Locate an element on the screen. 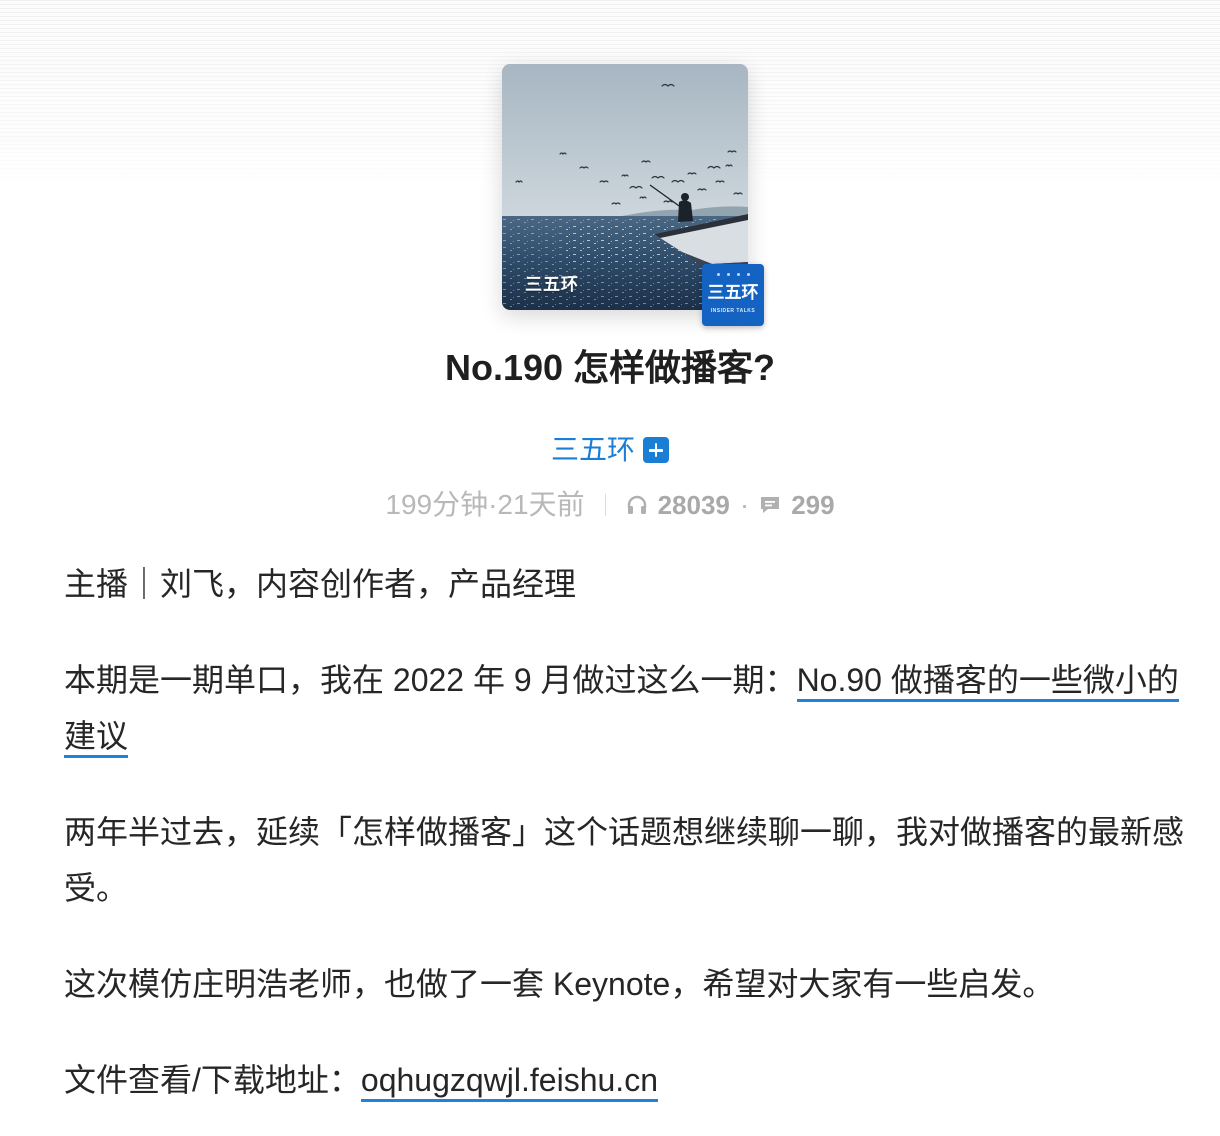 Image resolution: width=1220 pixels, height=1136 pixels. publish-time: 21天前 is located at coordinates (541, 504).